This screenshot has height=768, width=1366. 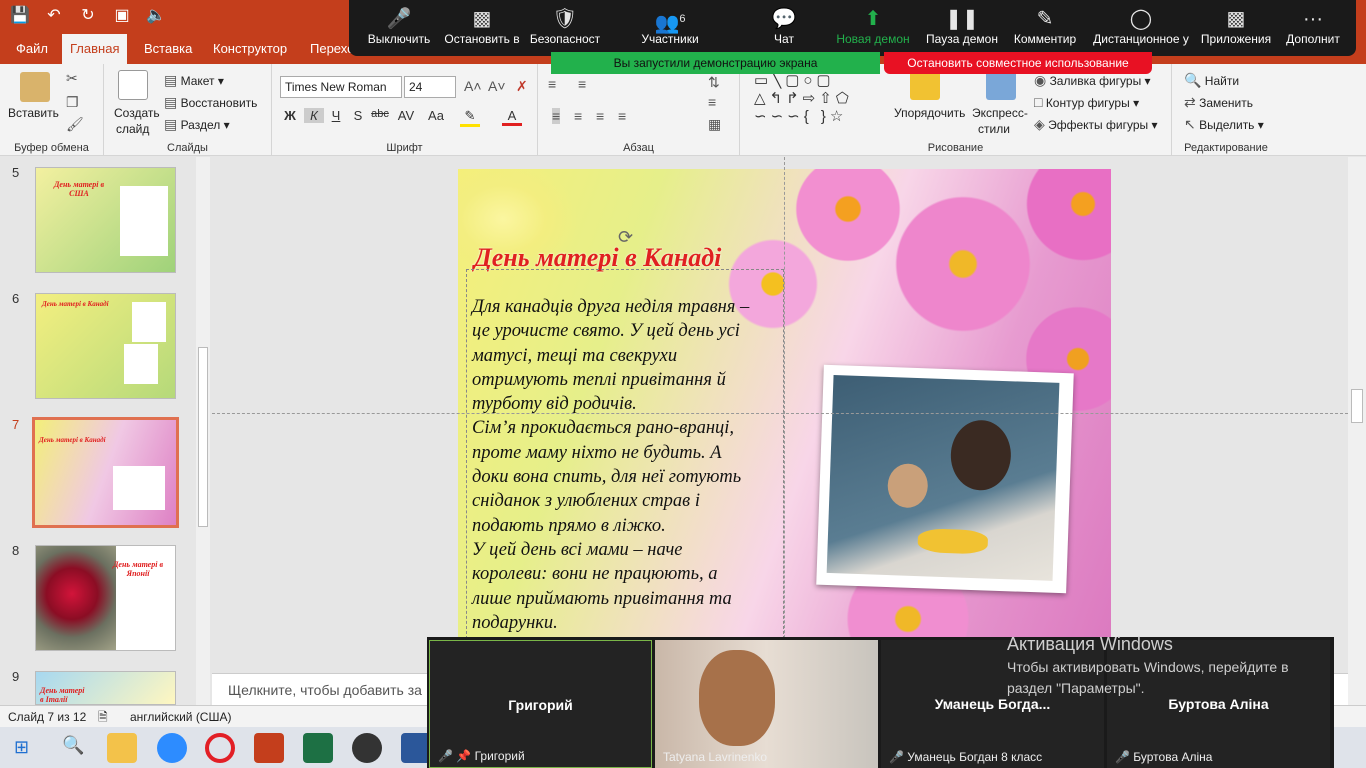 What do you see at coordinates (133, 85) in the screenshot?
I see `new-slide-icon` at bounding box center [133, 85].